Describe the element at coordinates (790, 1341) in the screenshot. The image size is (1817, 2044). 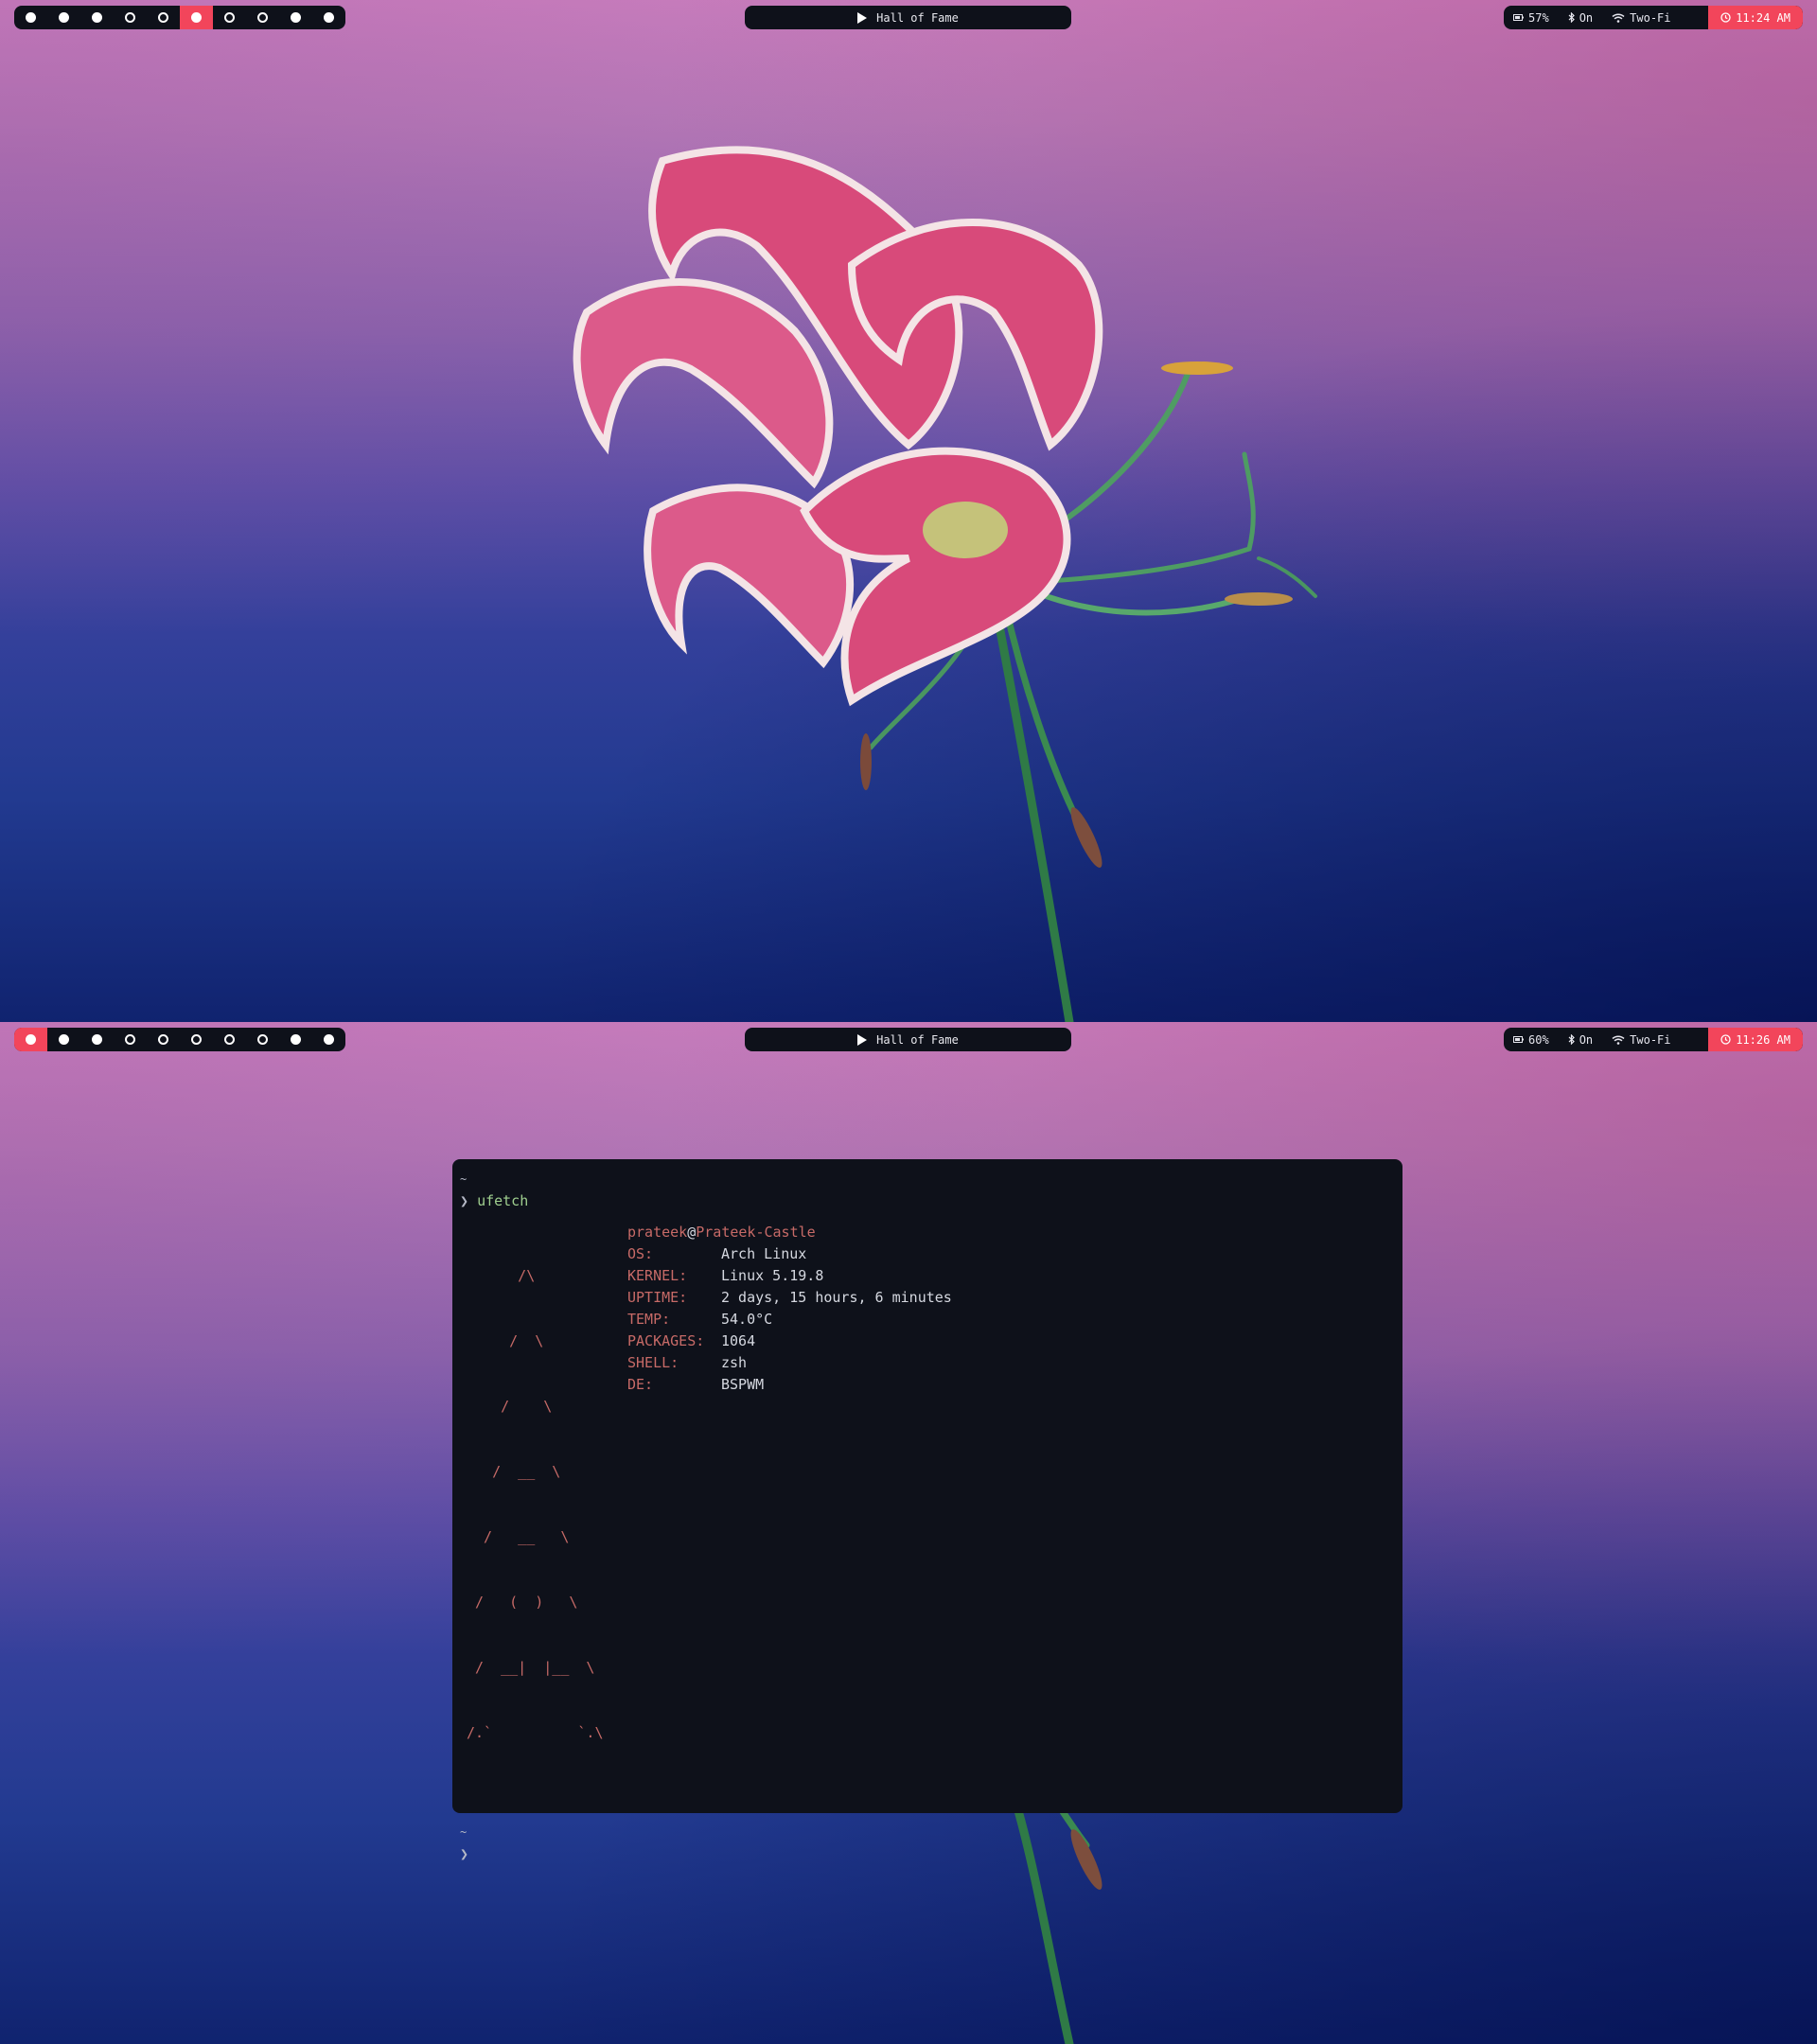
I see `info-row-packages: PACKAGES: 1064` at that location.